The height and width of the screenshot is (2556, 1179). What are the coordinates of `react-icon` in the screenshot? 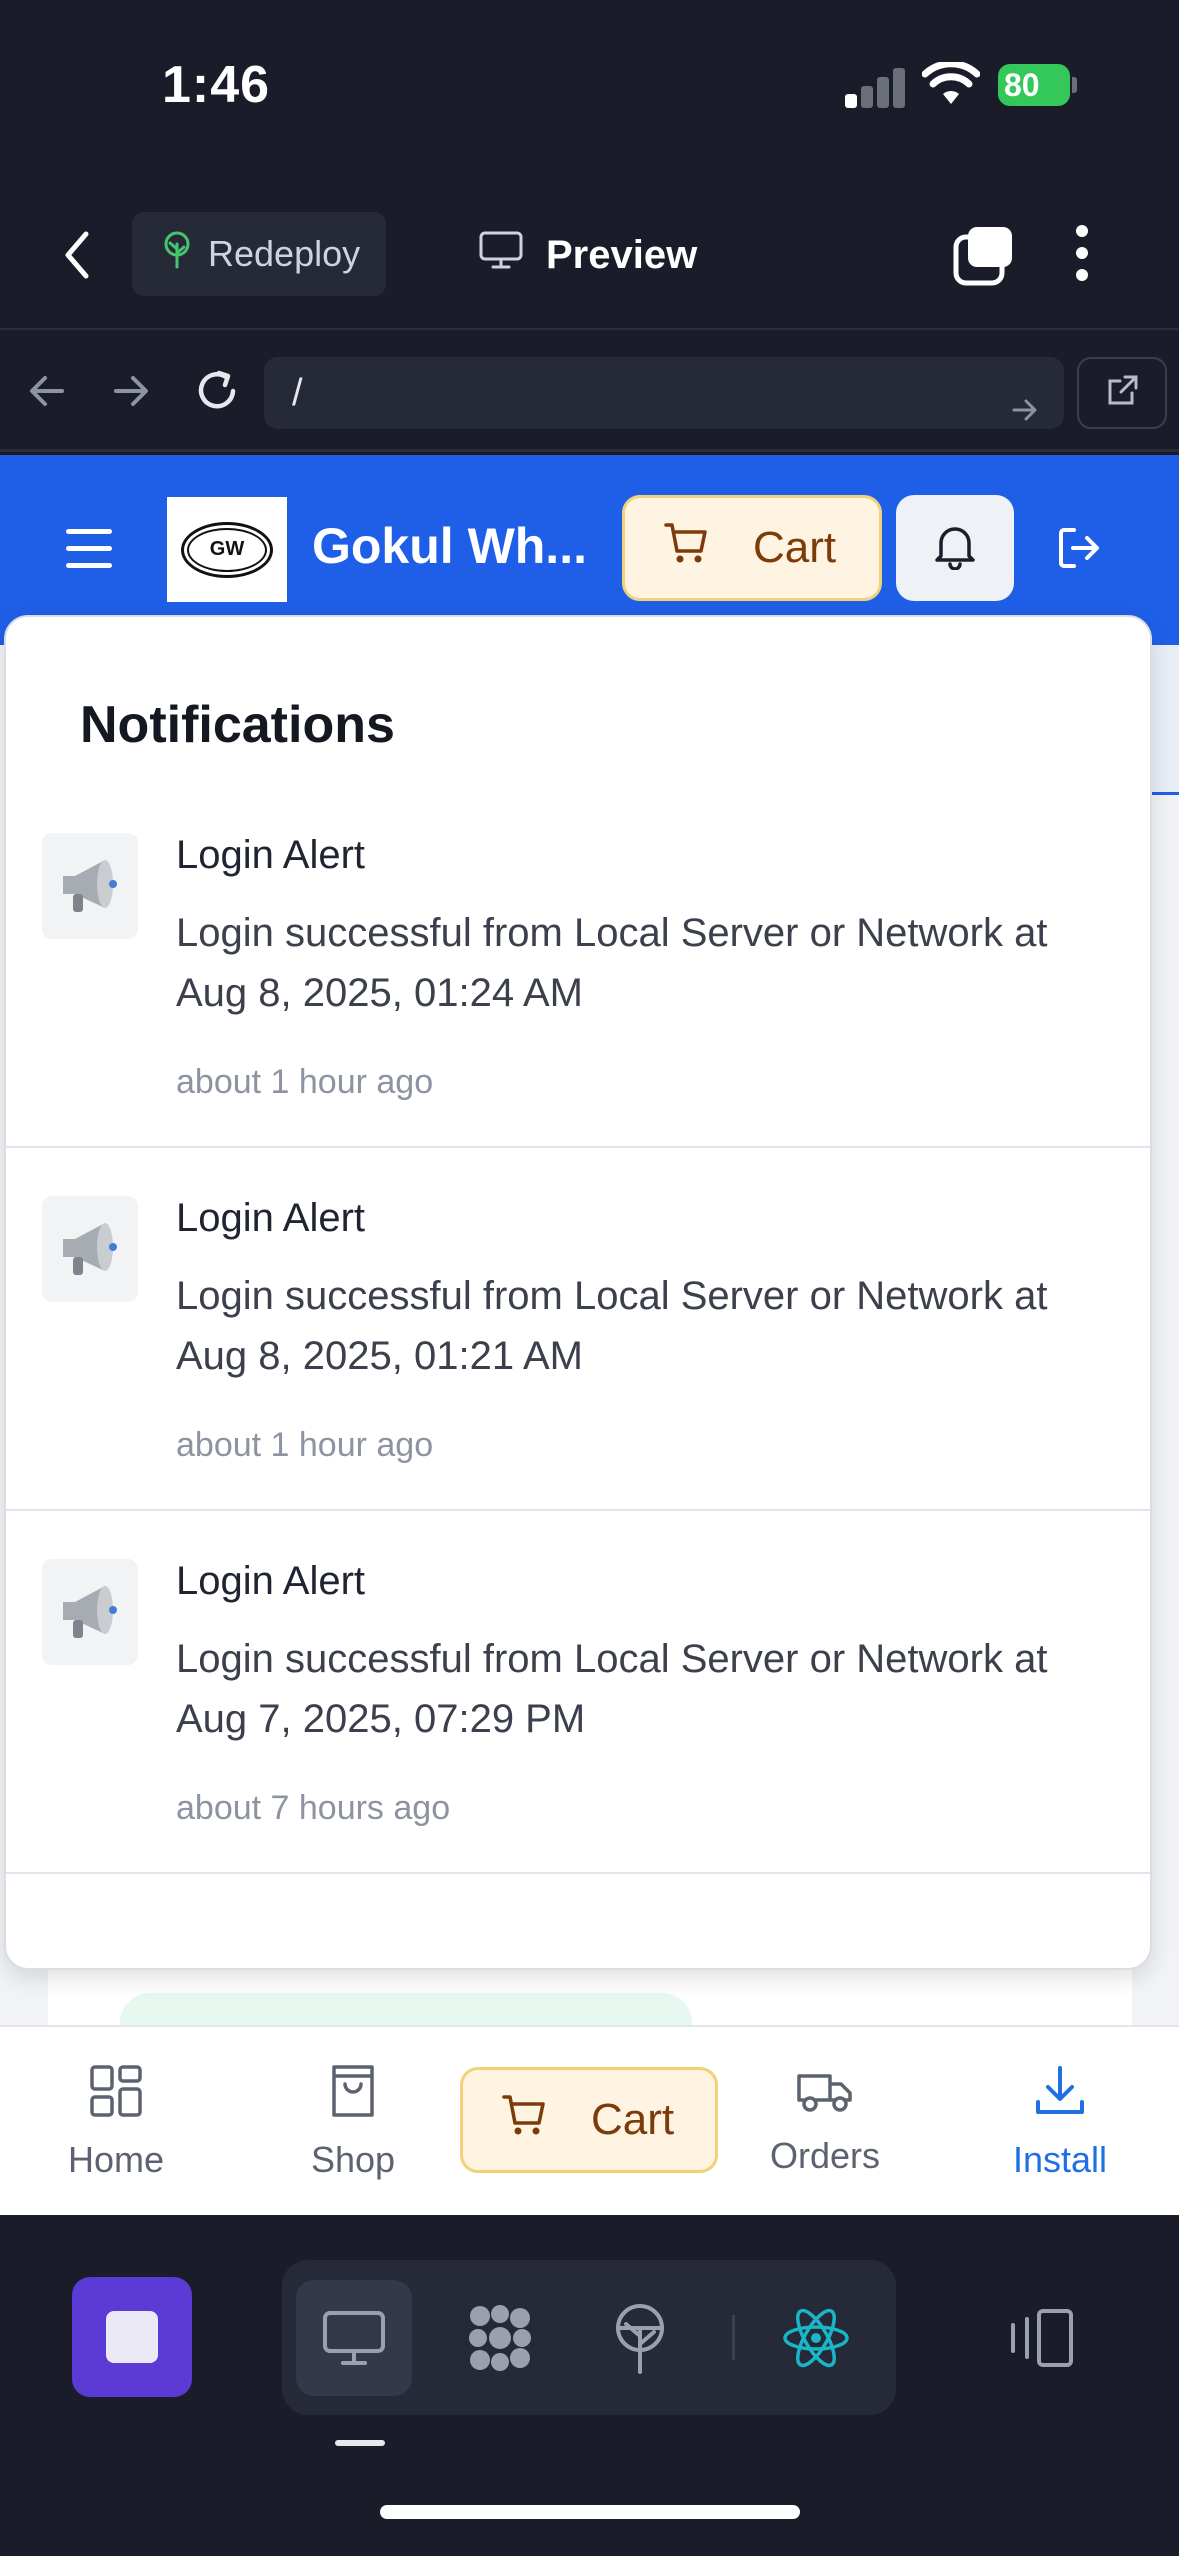 It's located at (816, 2338).